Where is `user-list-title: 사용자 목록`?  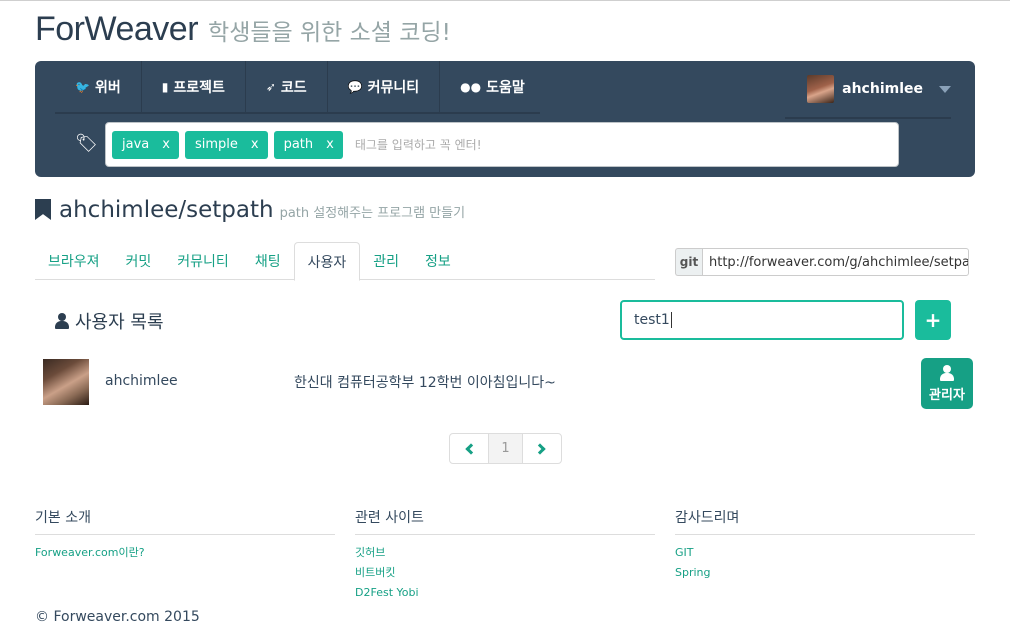 user-list-title: 사용자 목록 is located at coordinates (109, 321).